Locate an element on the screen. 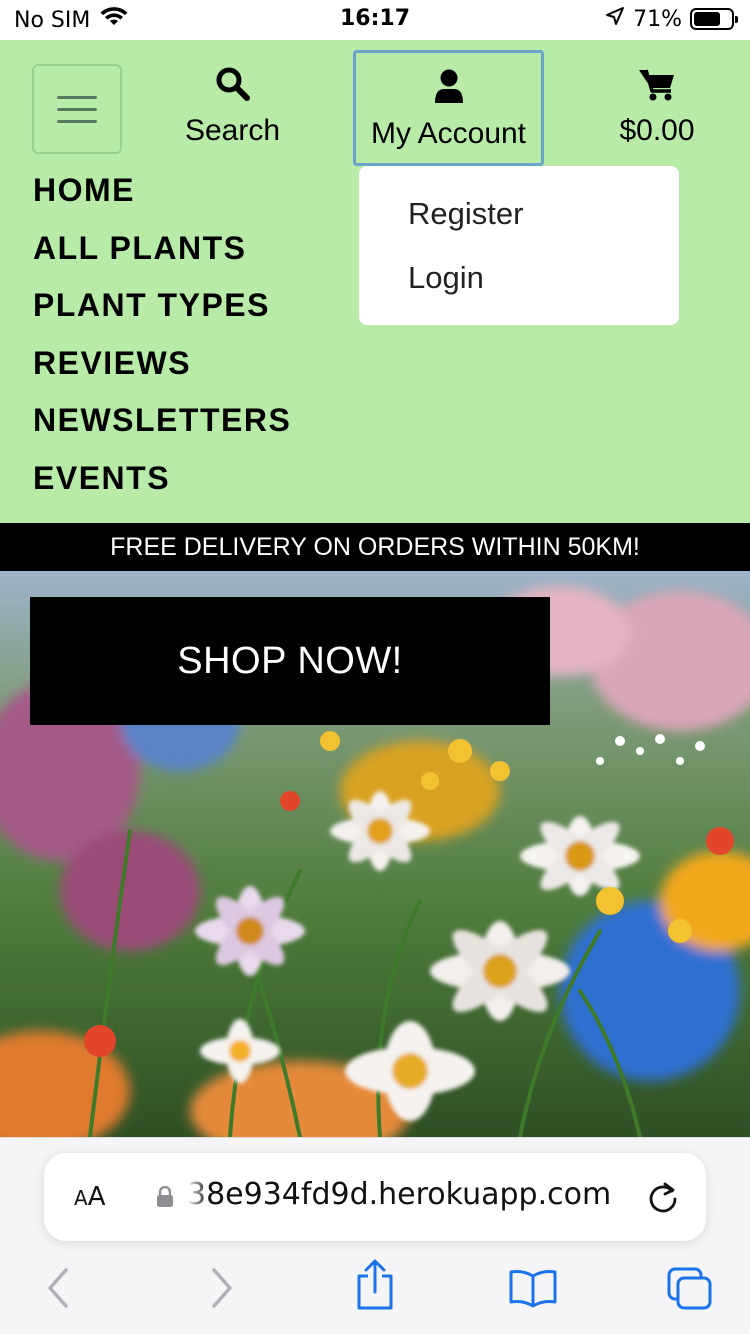  battery-icon is located at coordinates (714, 19).